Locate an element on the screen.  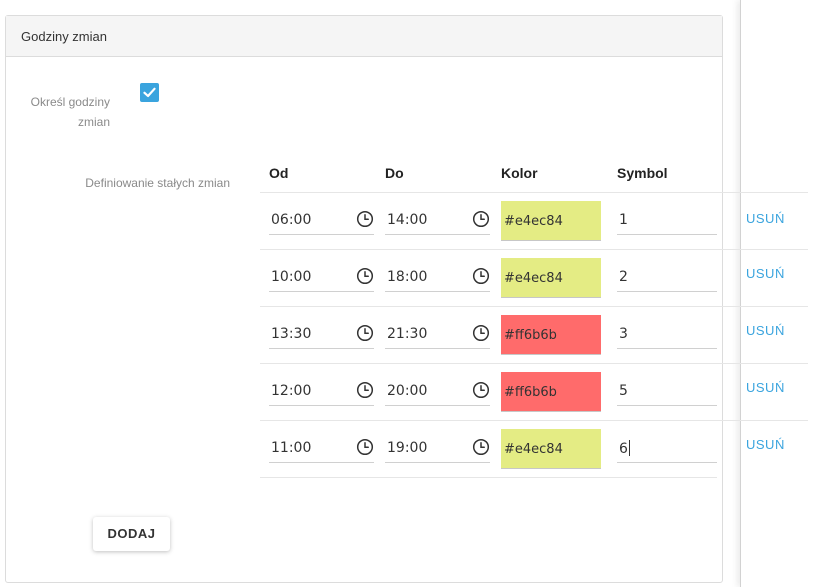
shift-end-field: 19:00 is located at coordinates (437, 446).